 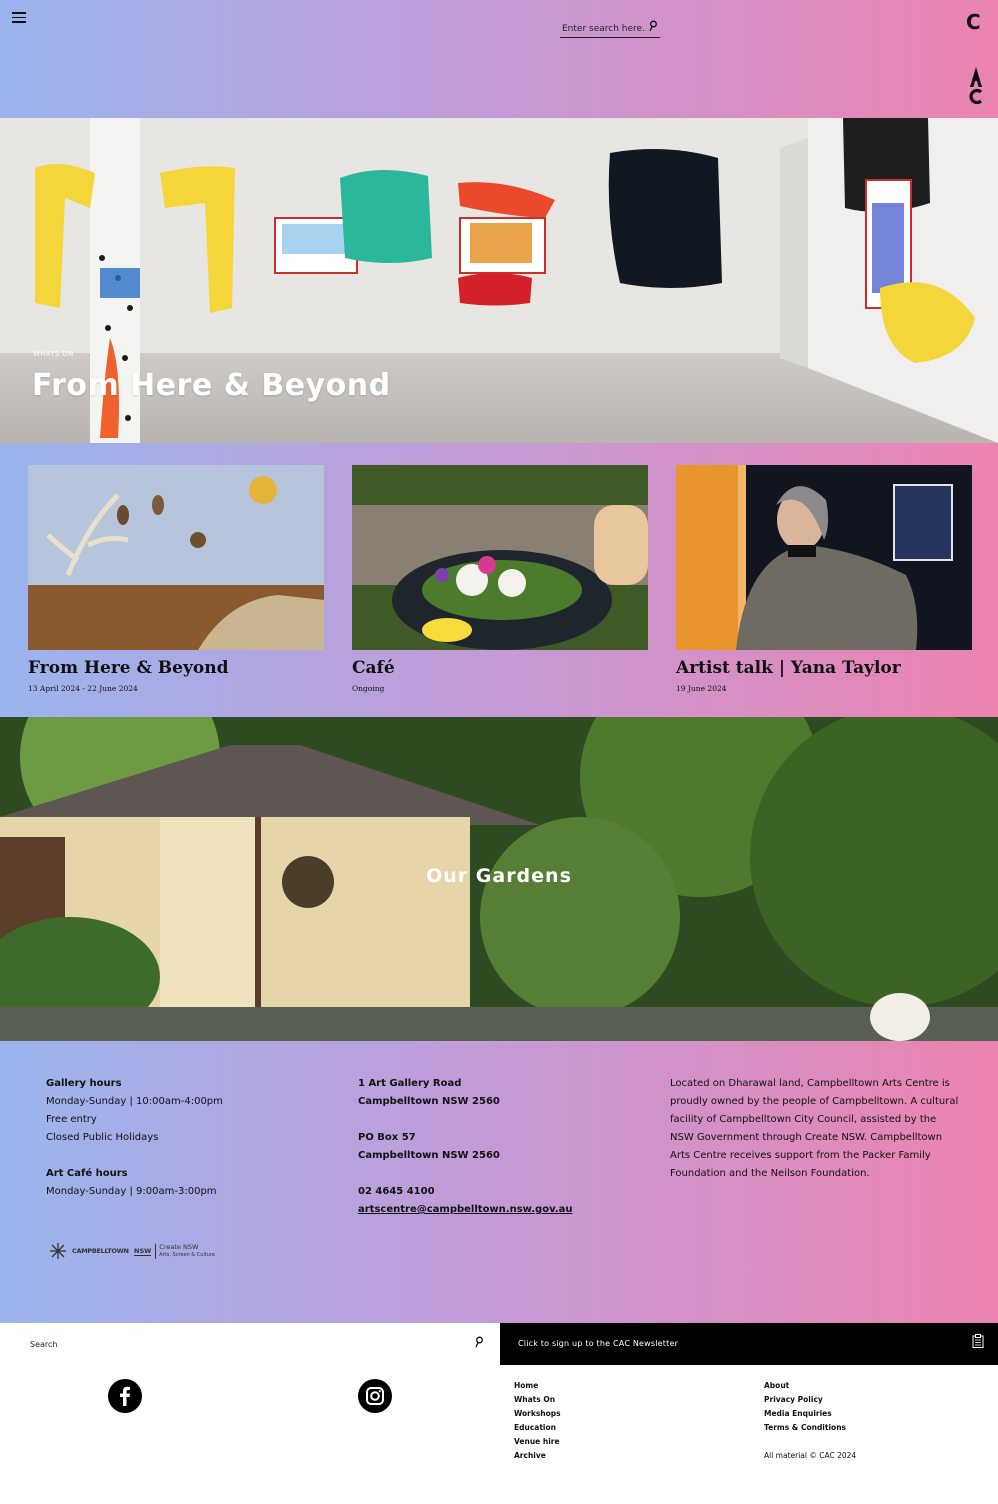 I want to click on event-card: Café Ongoing, so click(x=500, y=579).